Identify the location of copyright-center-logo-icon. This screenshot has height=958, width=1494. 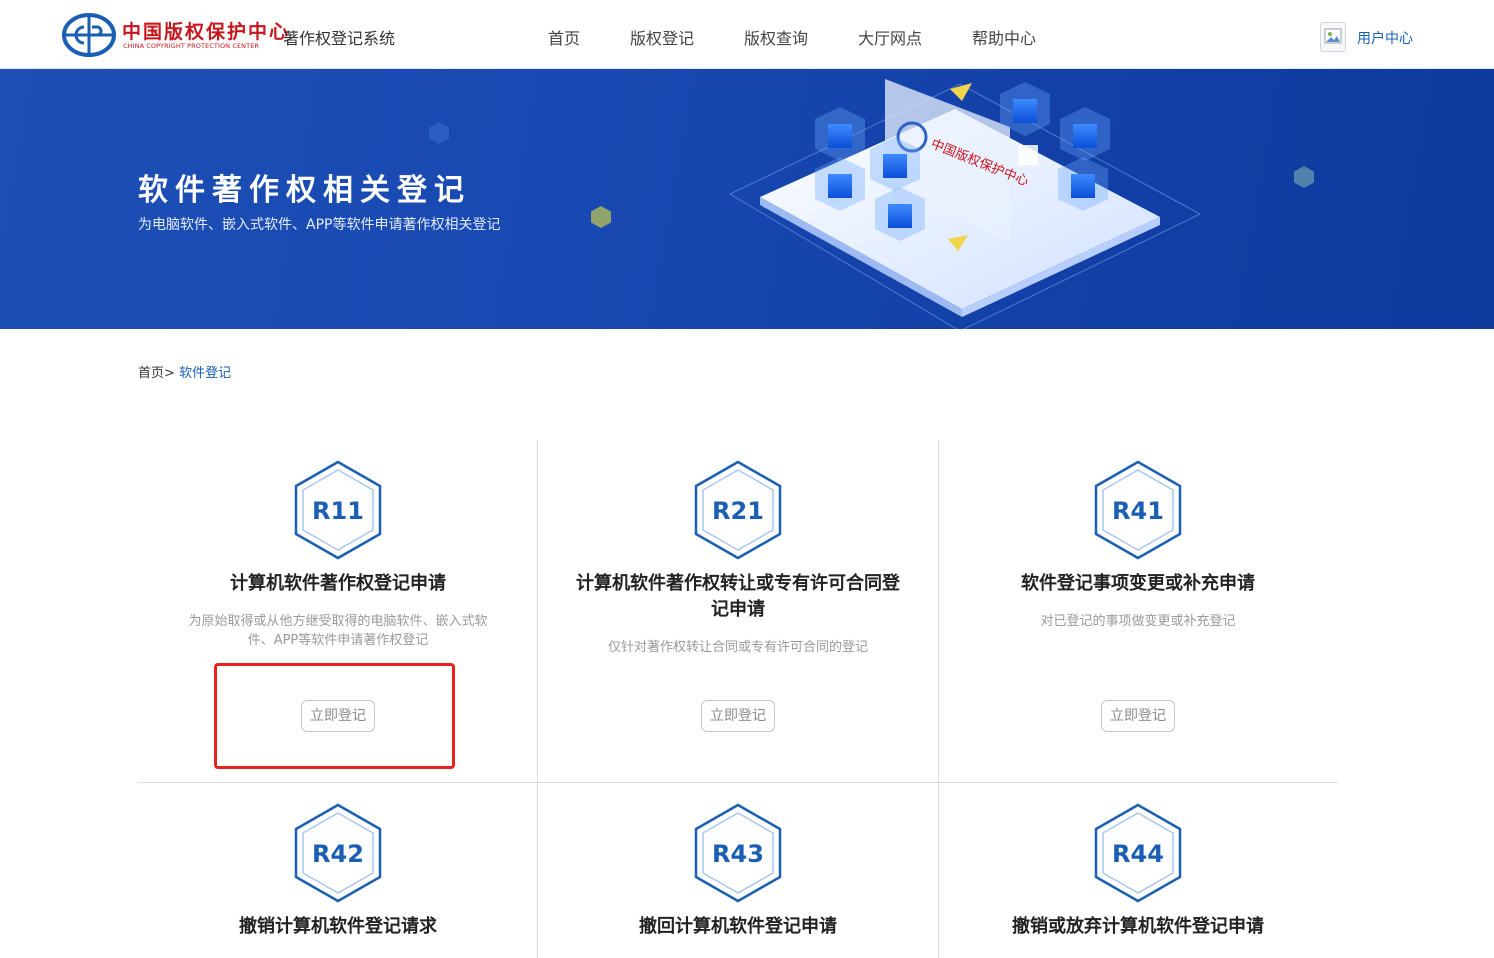
(89, 35).